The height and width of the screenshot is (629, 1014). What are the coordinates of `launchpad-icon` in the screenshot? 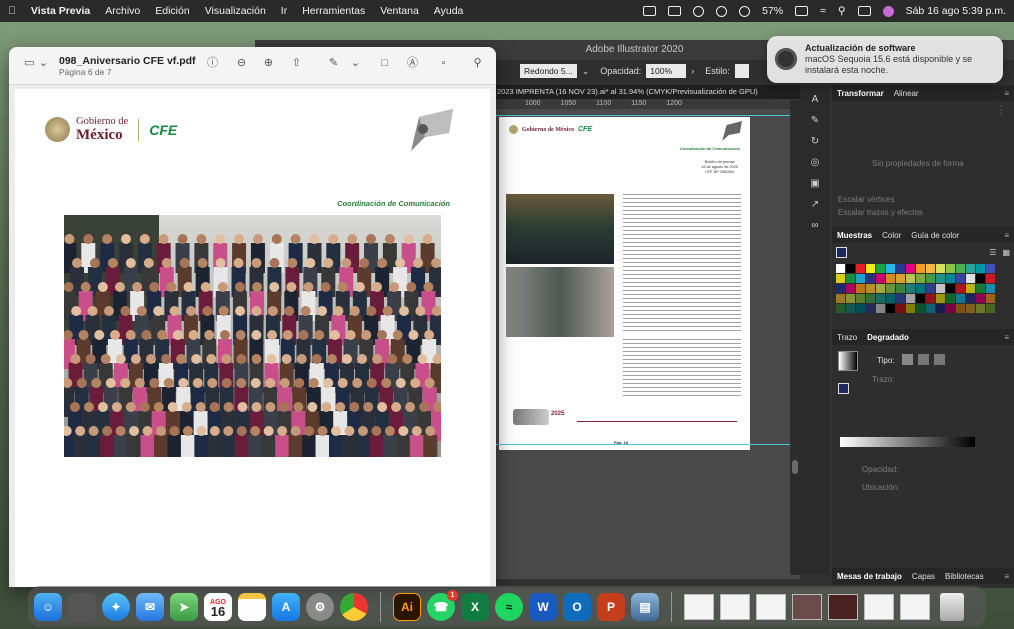 It's located at (82, 606).